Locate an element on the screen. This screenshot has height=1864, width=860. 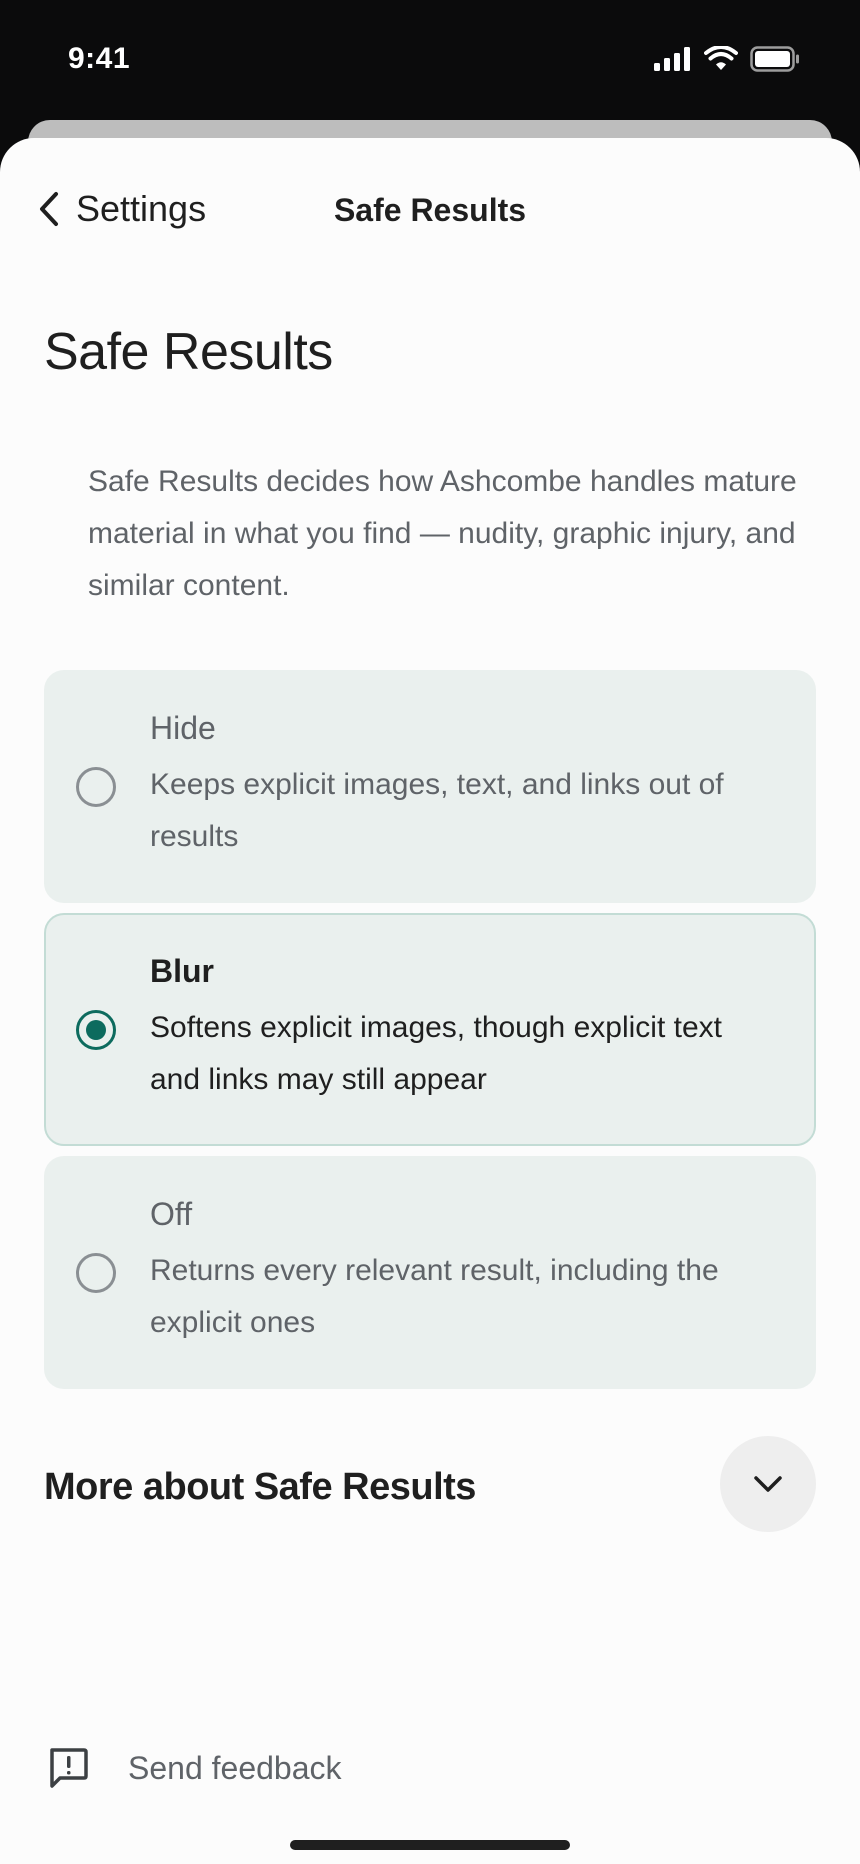
more-about-section: More about Safe Results is located at coordinates (430, 1486).